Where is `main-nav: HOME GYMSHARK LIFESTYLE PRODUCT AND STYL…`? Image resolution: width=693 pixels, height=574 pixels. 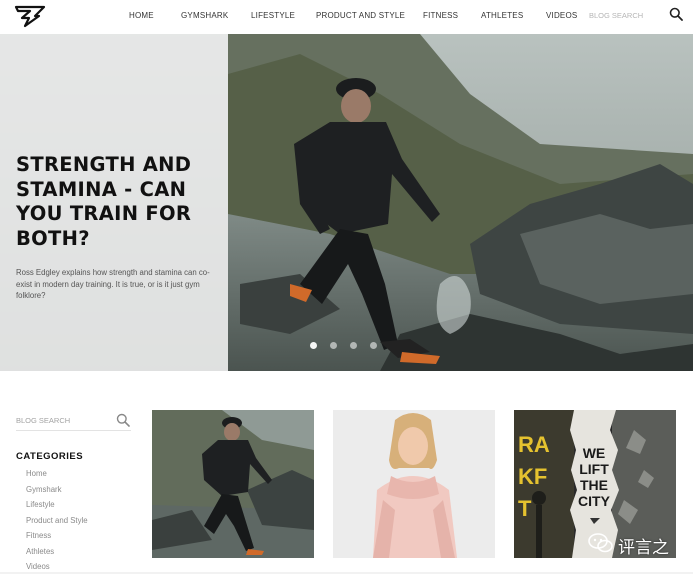 main-nav: HOME GYMSHARK LIFESTYLE PRODUCT AND STYL… is located at coordinates (346, 18).